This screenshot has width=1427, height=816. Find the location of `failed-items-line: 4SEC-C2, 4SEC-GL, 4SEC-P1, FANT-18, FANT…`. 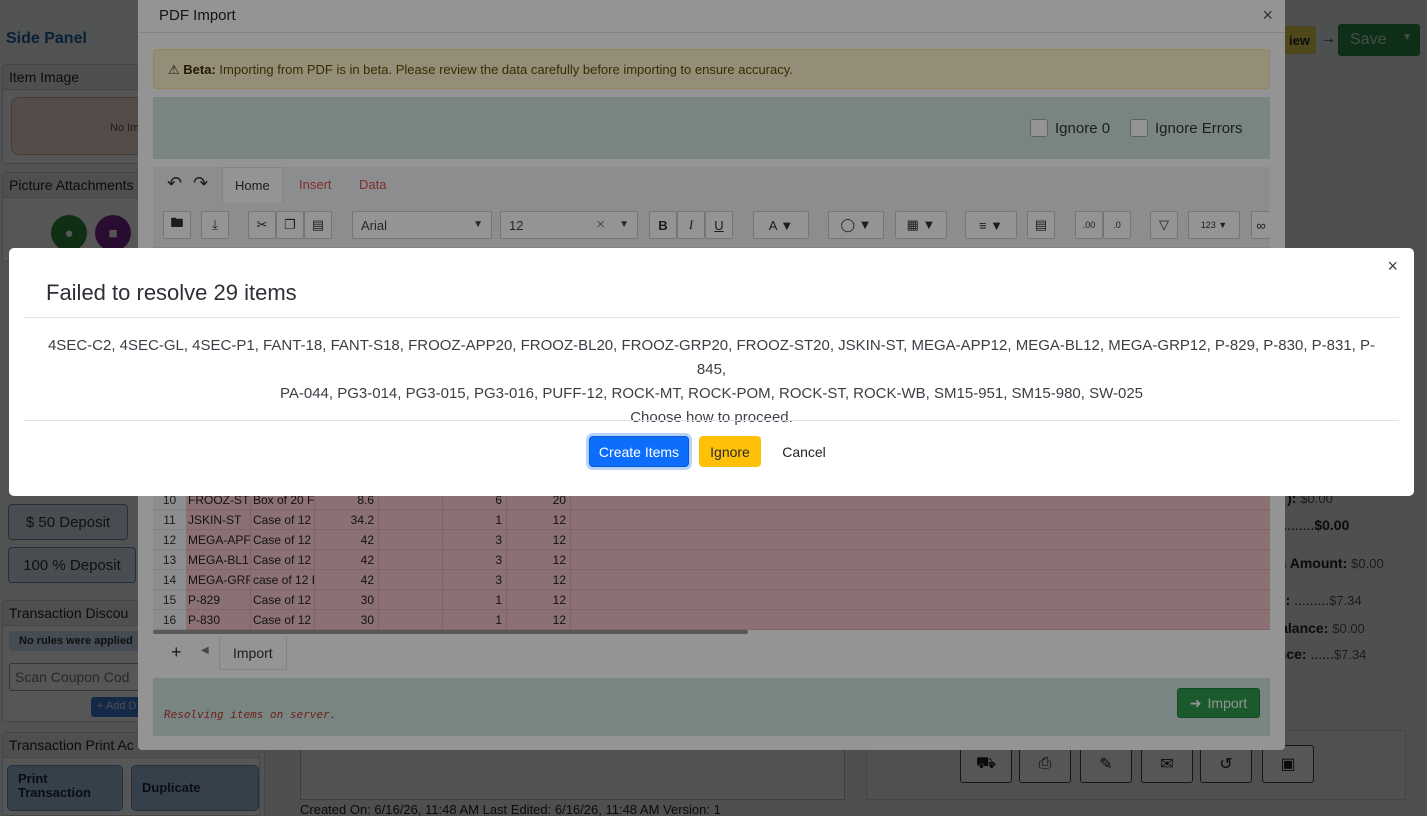

failed-items-line: 4SEC-C2, 4SEC-GL, 4SEC-P1, FANT-18, FANT… is located at coordinates (711, 357).